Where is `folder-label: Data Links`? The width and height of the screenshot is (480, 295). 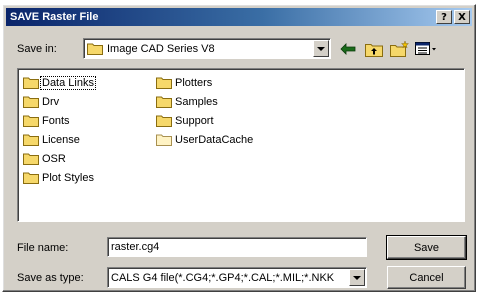 folder-label: Data Links is located at coordinates (68, 82).